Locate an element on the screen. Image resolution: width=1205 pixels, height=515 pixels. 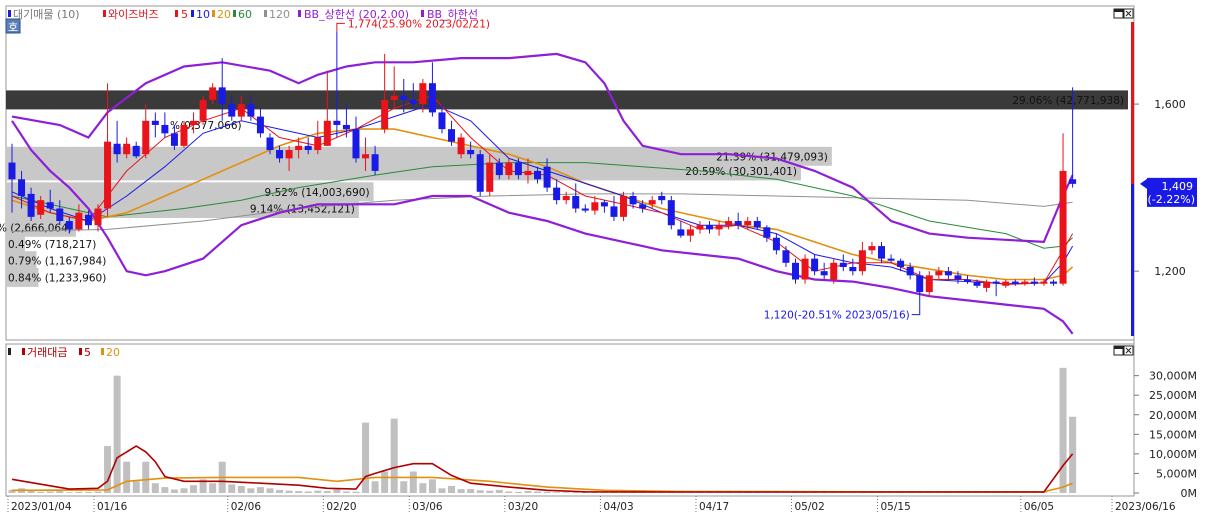
price-panel-maximize-icon is located at coordinates (1118, 13).